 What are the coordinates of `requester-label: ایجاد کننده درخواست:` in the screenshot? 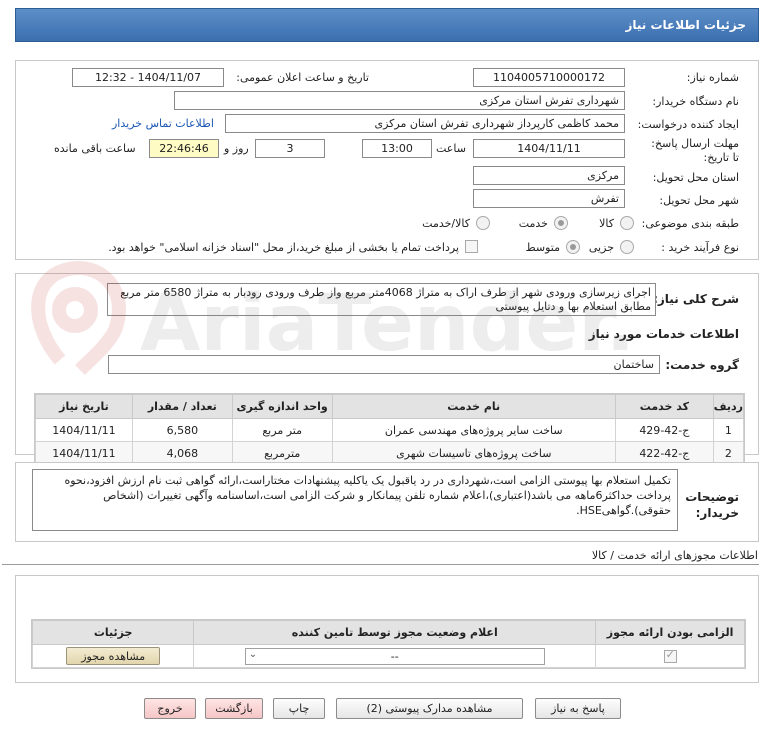 It's located at (688, 124).